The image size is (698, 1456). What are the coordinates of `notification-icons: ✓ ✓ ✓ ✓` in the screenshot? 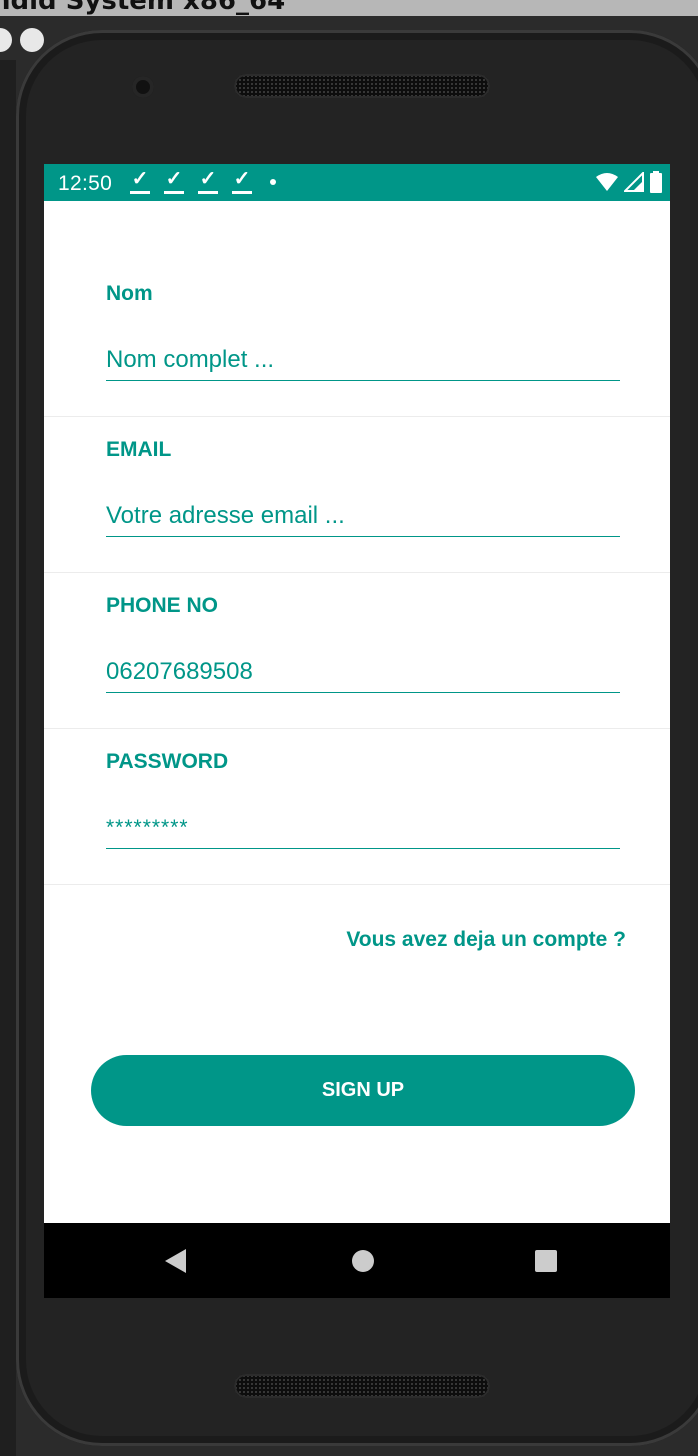 It's located at (203, 181).